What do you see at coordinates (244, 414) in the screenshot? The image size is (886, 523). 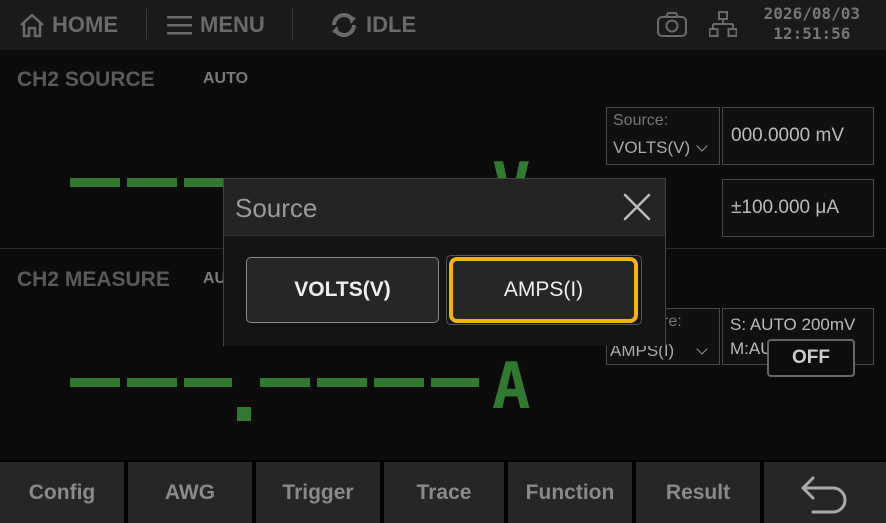 I see `decimal-point` at bounding box center [244, 414].